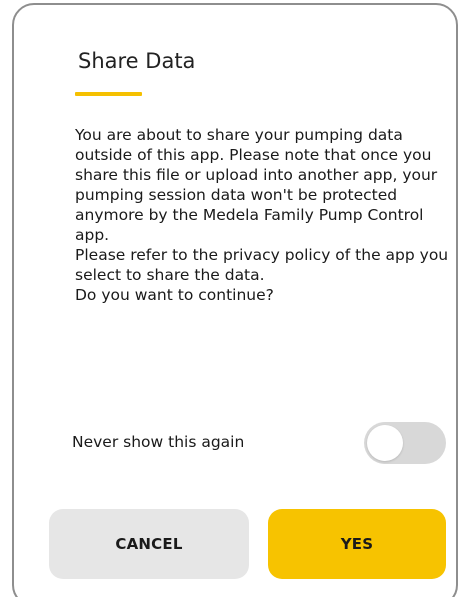  What do you see at coordinates (174, 295) in the screenshot?
I see `message-paragraph-question: Do you want to continue?` at bounding box center [174, 295].